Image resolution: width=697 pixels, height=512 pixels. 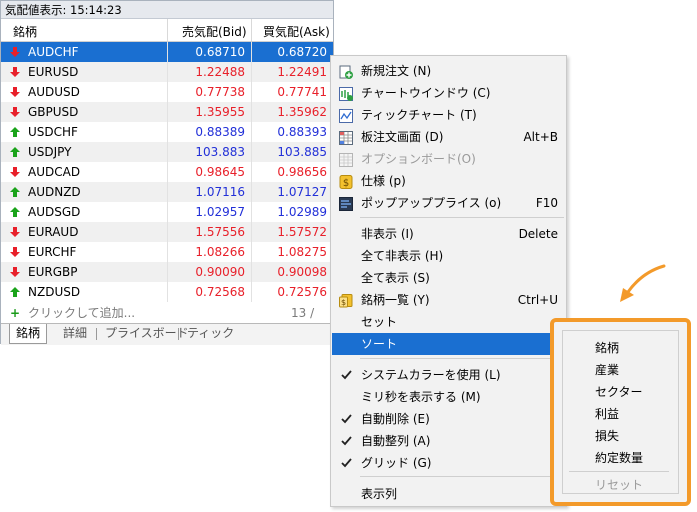 I want to click on symbol-row: EURCHF 1.08266 1.08275, so click(x=167, y=252).